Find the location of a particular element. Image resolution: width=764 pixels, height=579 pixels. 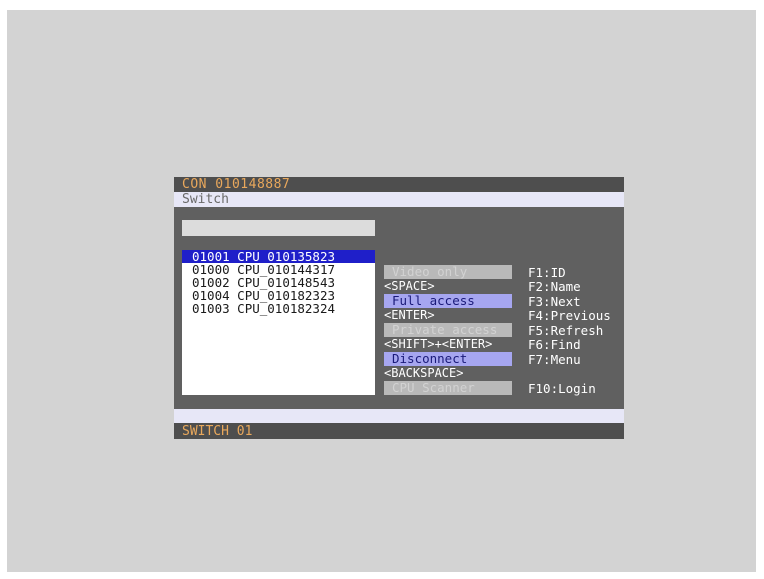

private-access-button: Private access is located at coordinates (448, 330).